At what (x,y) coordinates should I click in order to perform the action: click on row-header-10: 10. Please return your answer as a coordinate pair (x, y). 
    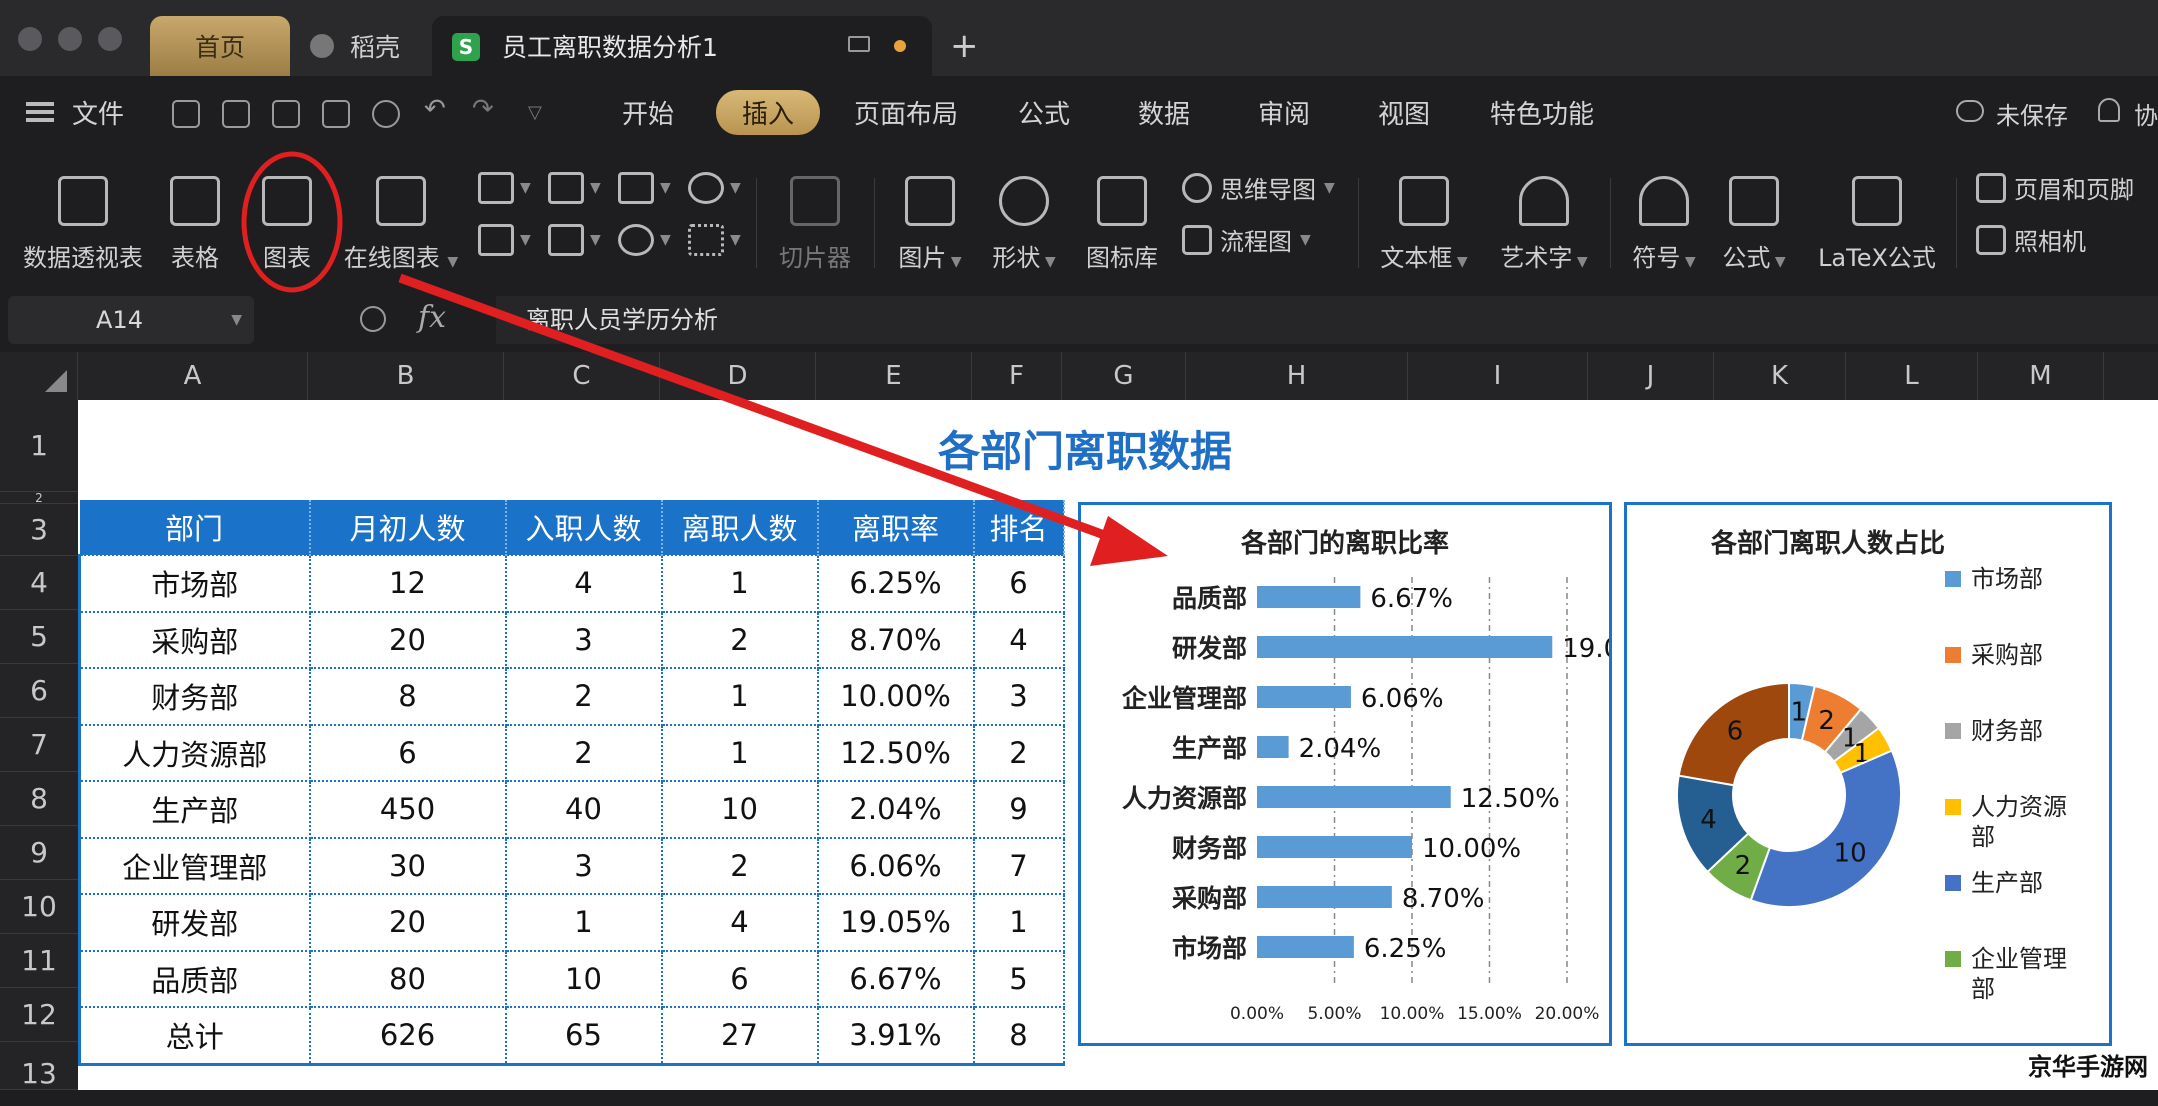
    Looking at the image, I should click on (39, 907).